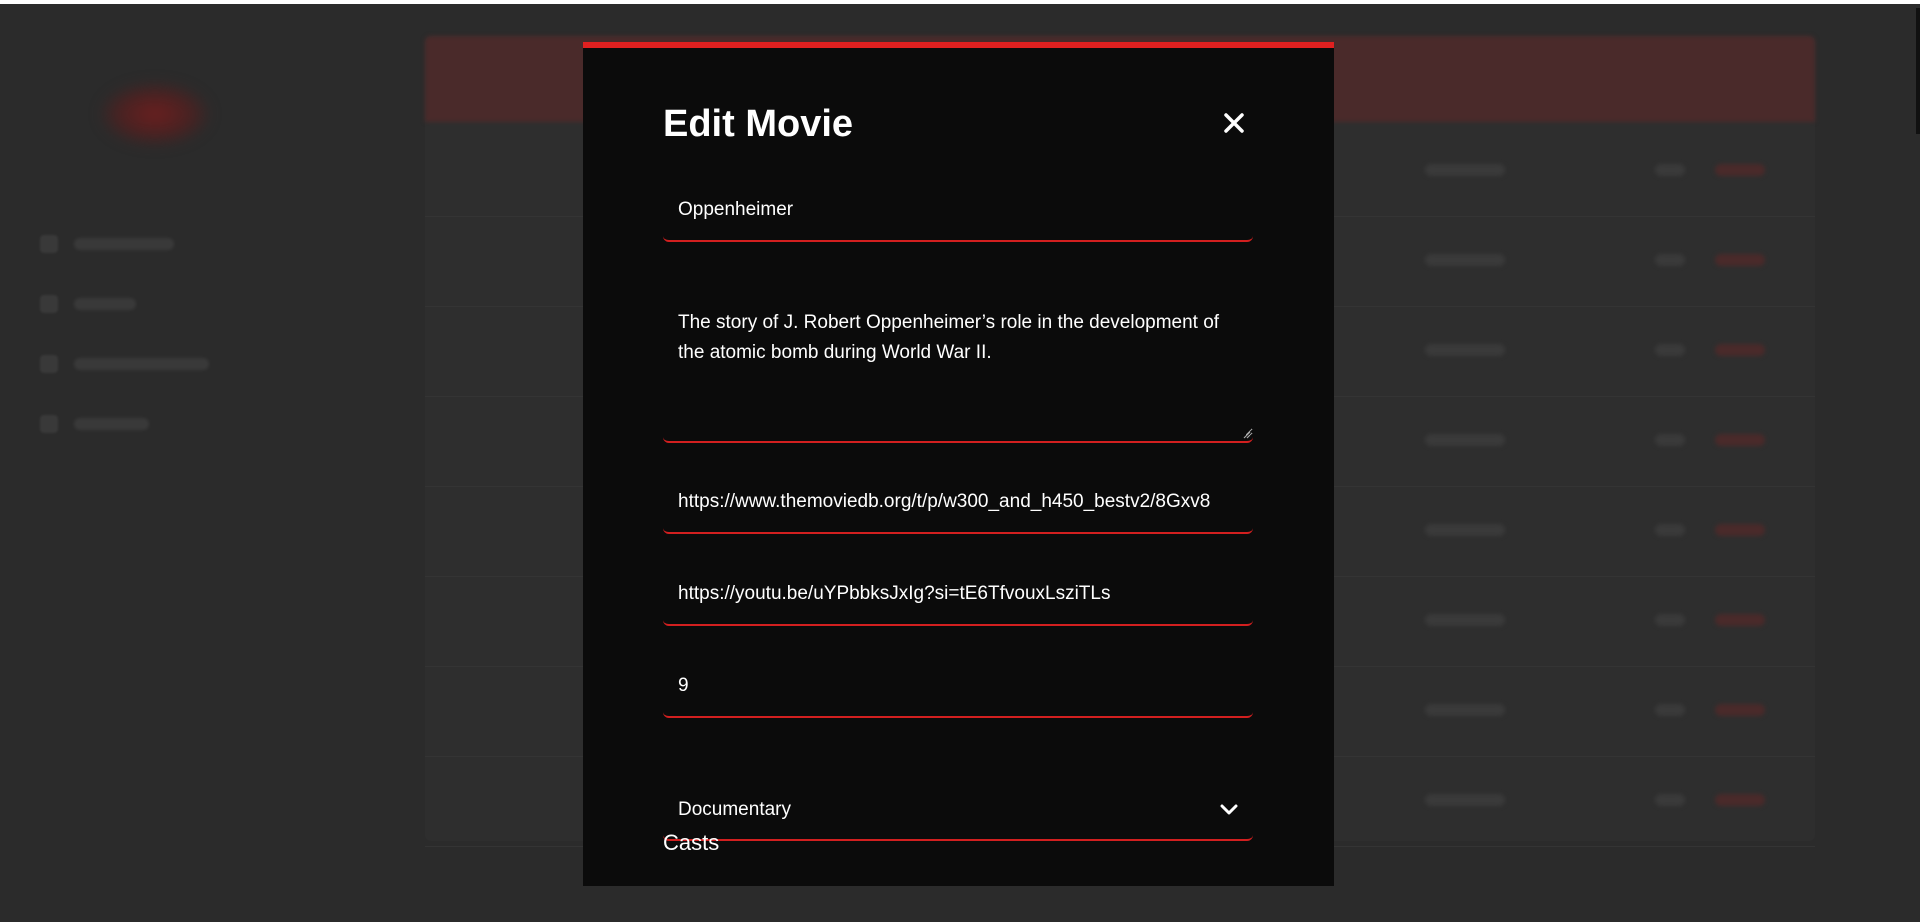 Image resolution: width=1920 pixels, height=922 pixels. I want to click on movie-title-input, so click(958, 210).